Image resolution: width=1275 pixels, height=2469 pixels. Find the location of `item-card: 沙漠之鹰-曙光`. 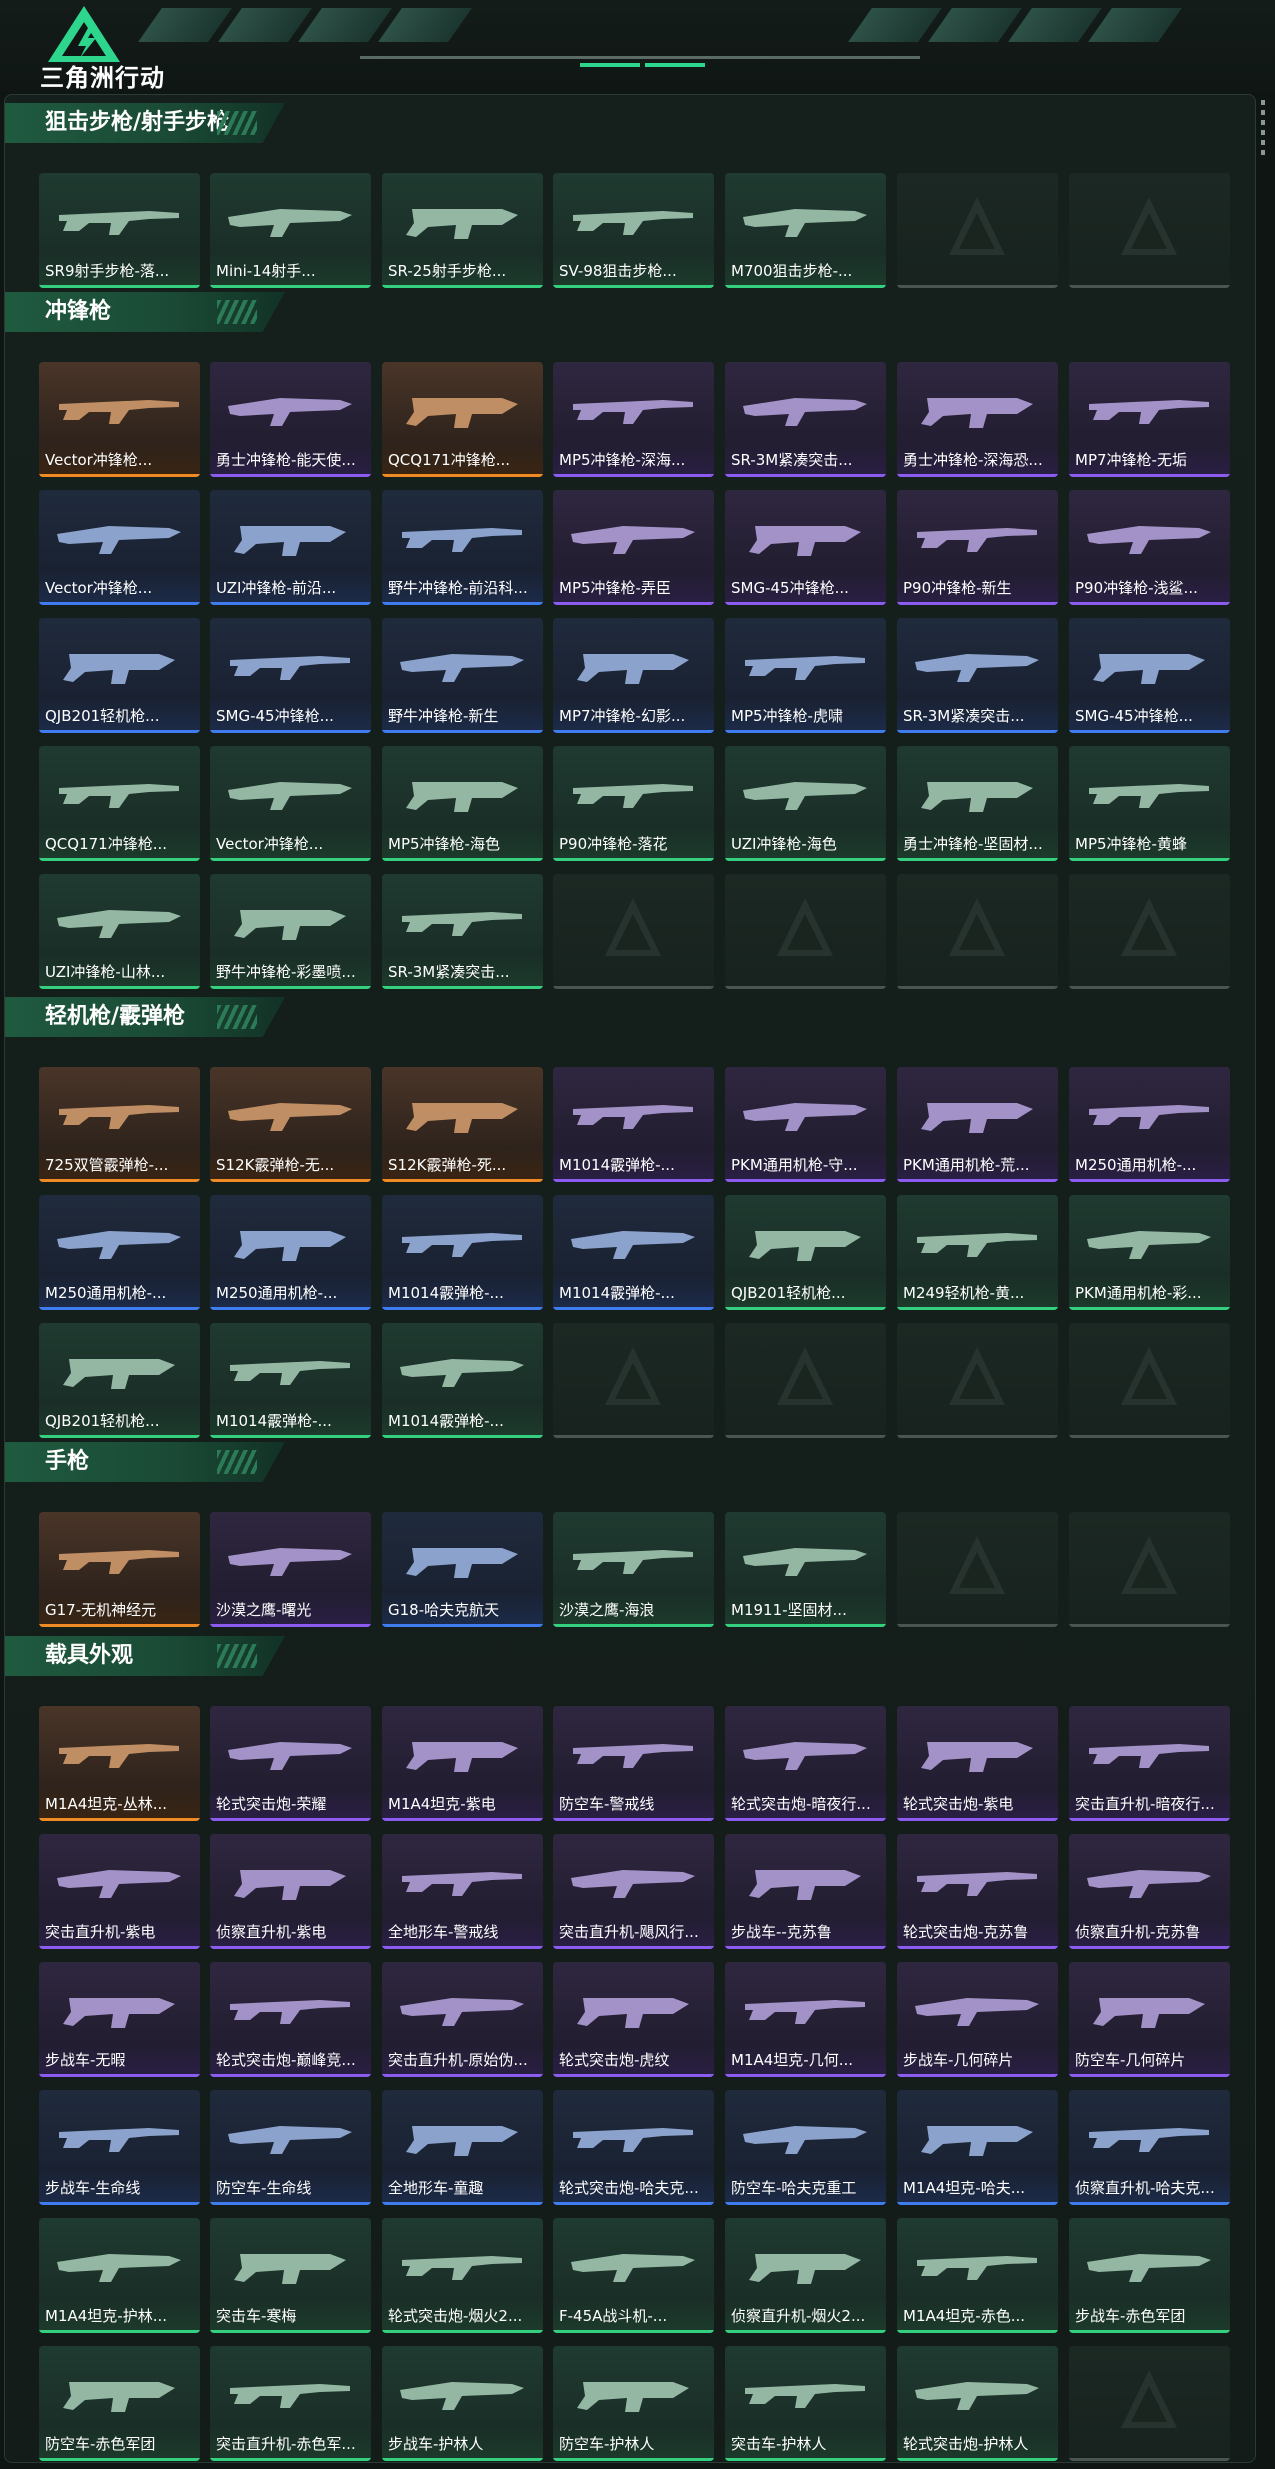

item-card: 沙漠之鹰-曙光 is located at coordinates (290, 1569).